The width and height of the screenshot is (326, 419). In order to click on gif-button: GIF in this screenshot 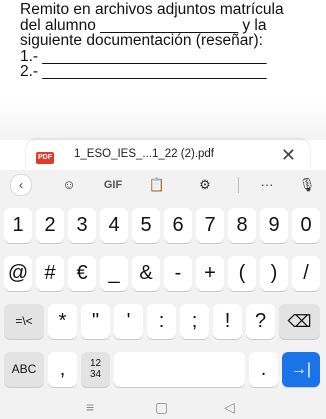, I will do `click(113, 185)`.